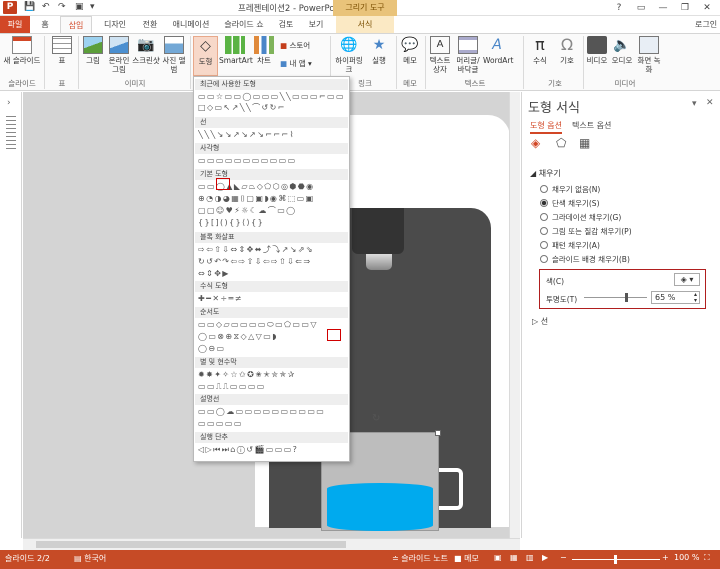  I want to click on shape-row: ▢▢☺♥⚡☼☾☁⌒▭◯, so click(272, 211).